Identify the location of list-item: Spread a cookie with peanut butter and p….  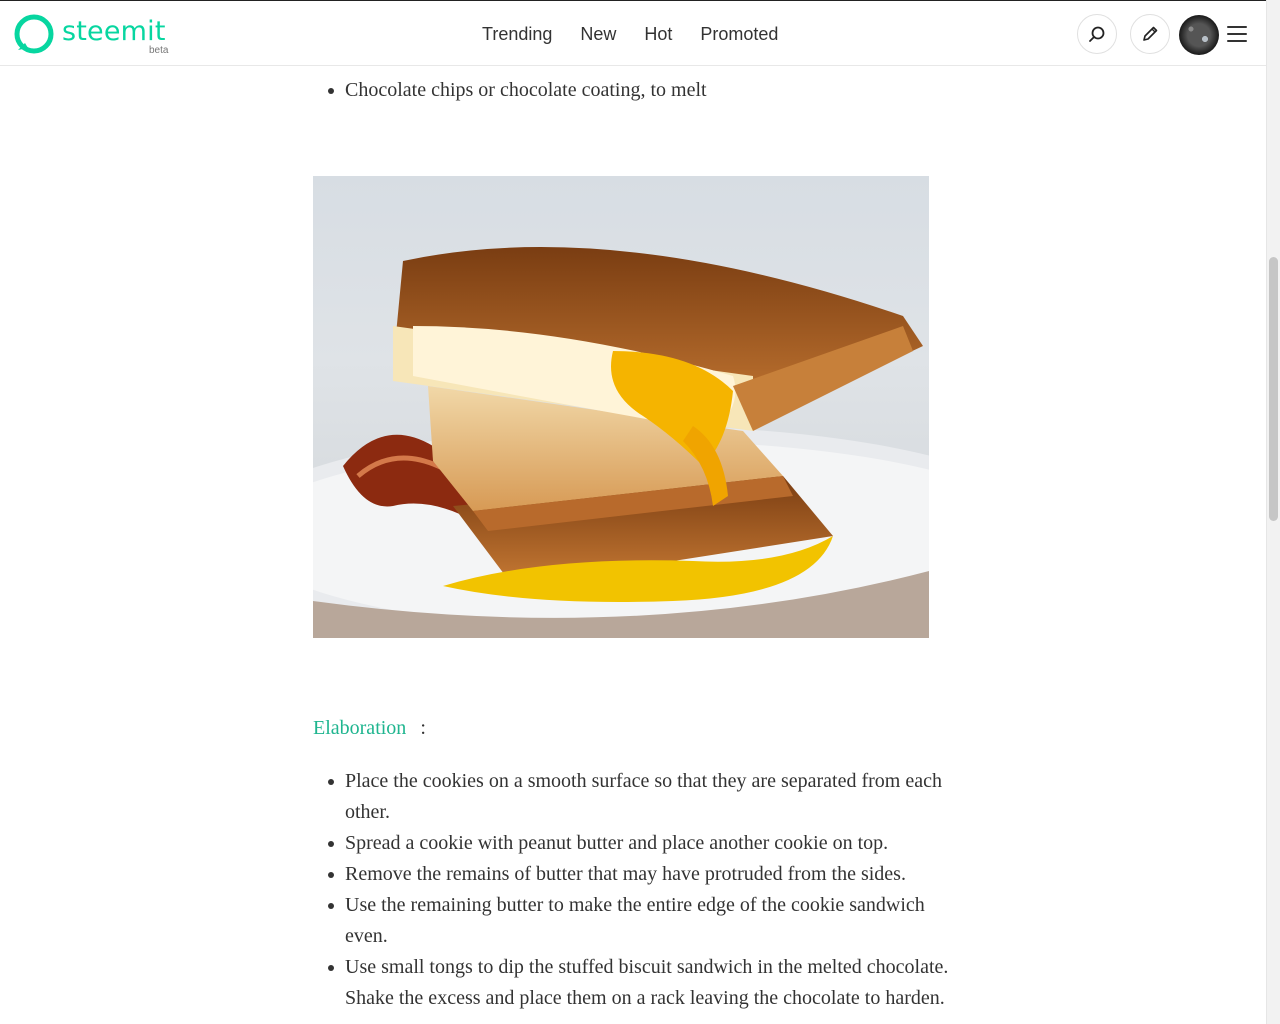
(638, 843).